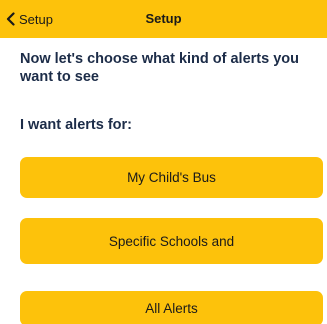  What do you see at coordinates (171, 241) in the screenshot?
I see `specific-schools-button: Specific Schools and` at bounding box center [171, 241].